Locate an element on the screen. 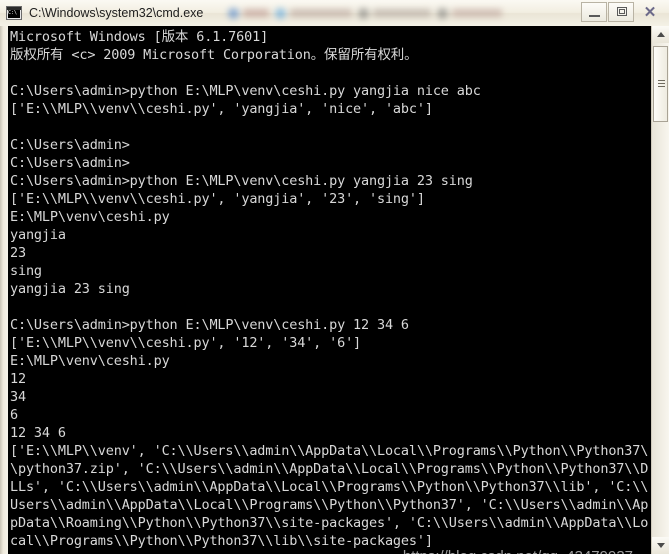 This screenshot has width=669, height=554. console-line: yangjia 23 sing is located at coordinates (70, 289).